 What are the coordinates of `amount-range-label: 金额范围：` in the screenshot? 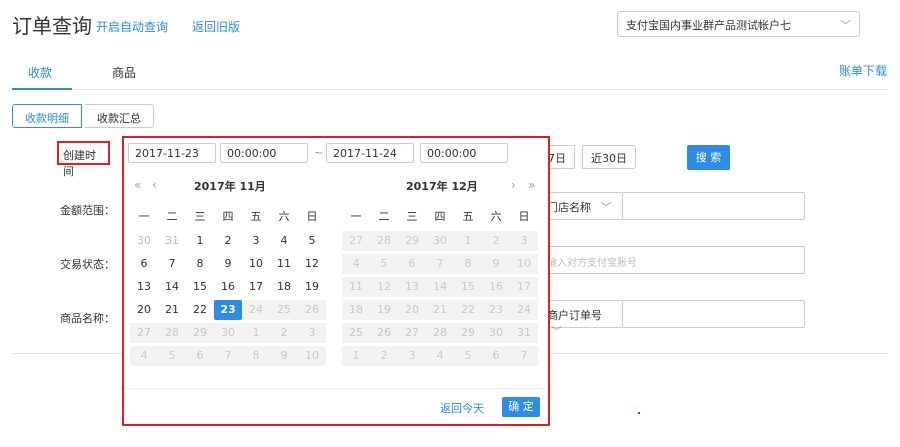 It's located at (87, 210).